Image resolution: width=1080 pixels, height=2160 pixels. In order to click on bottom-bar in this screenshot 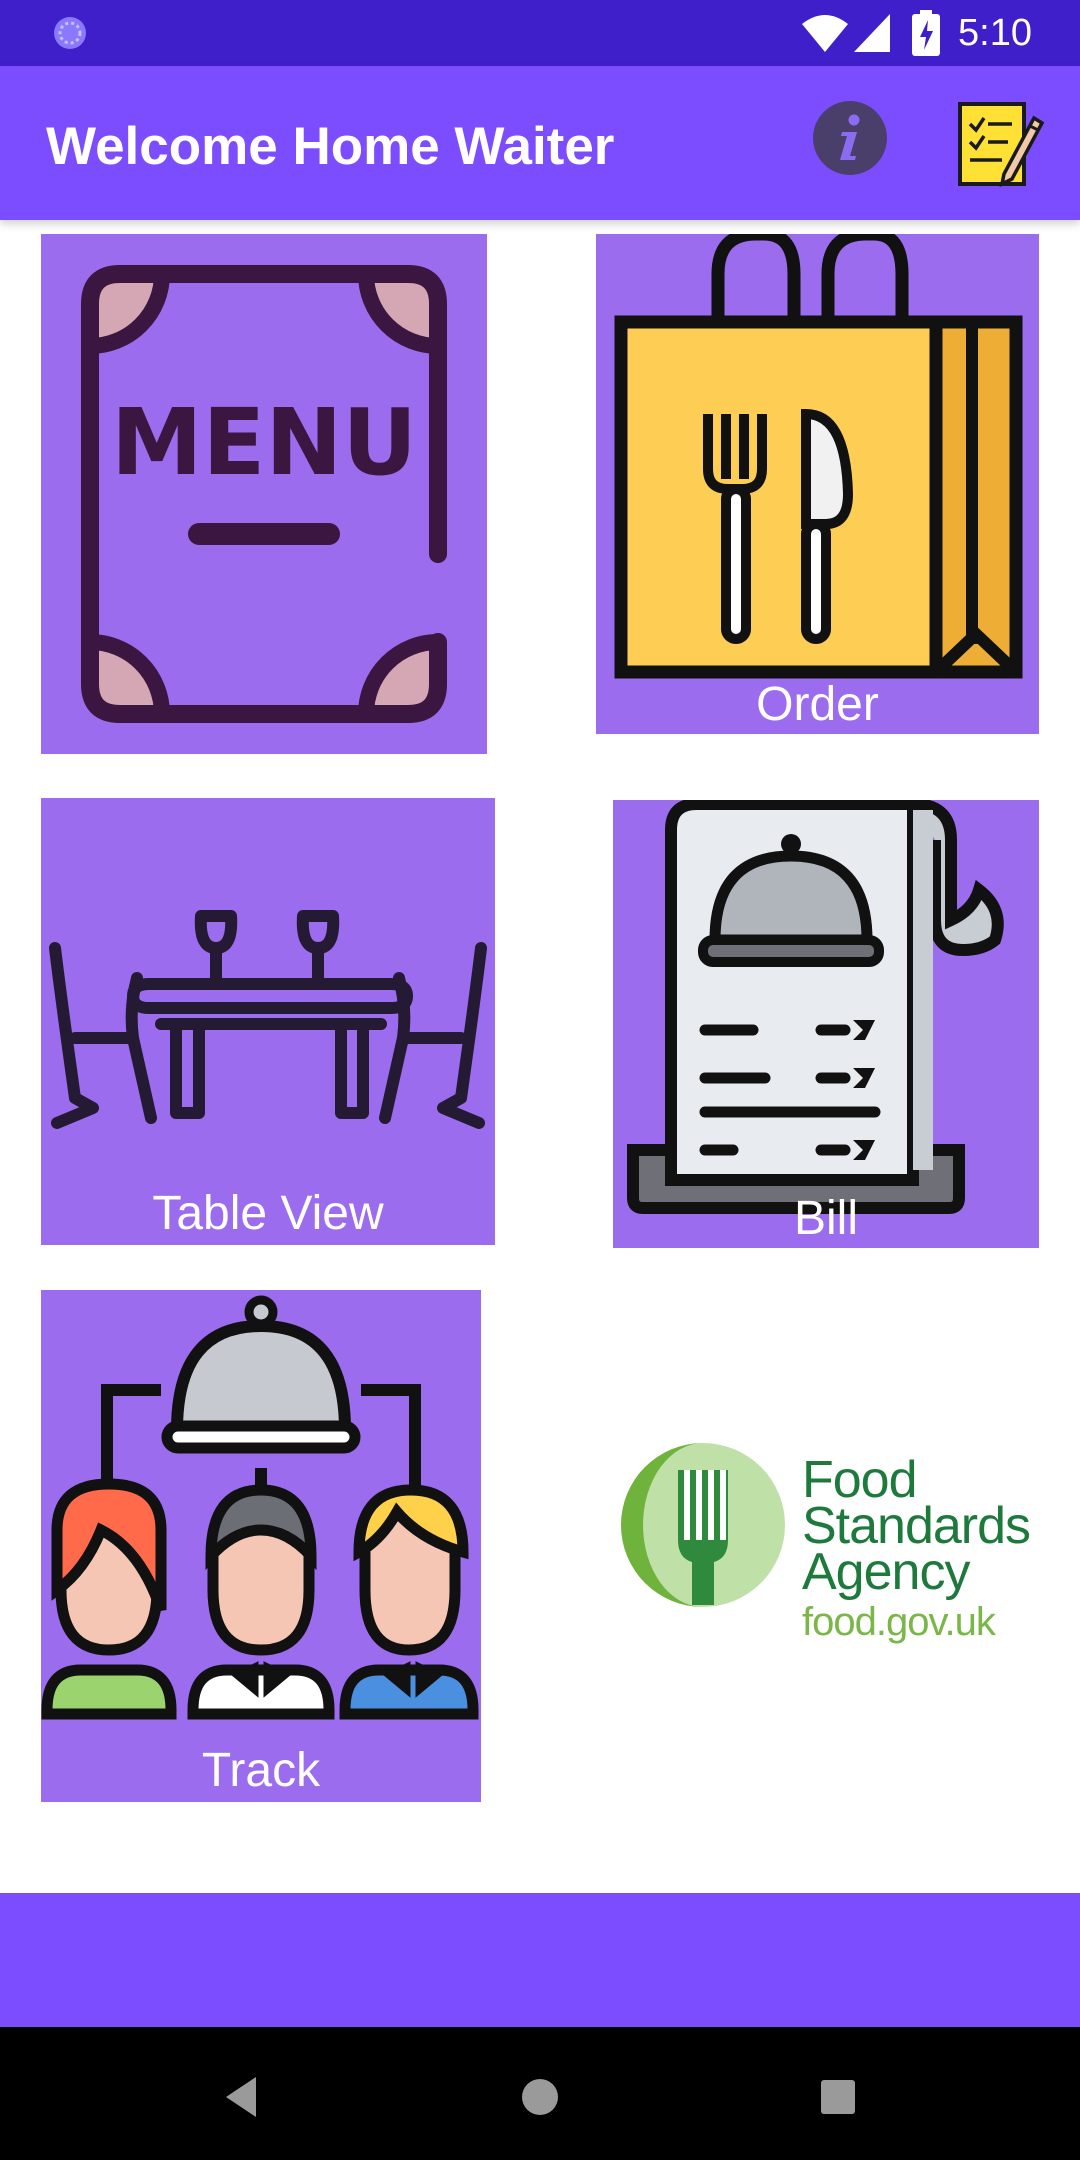, I will do `click(540, 1960)`.